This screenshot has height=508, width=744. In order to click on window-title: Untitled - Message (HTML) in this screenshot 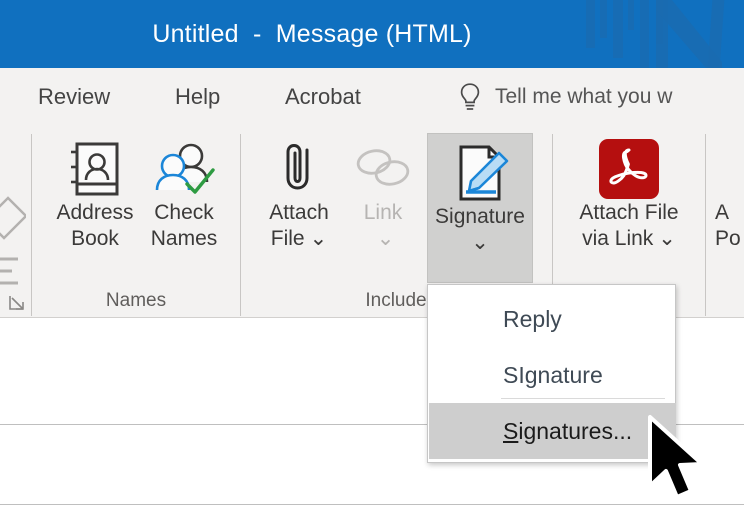, I will do `click(312, 33)`.